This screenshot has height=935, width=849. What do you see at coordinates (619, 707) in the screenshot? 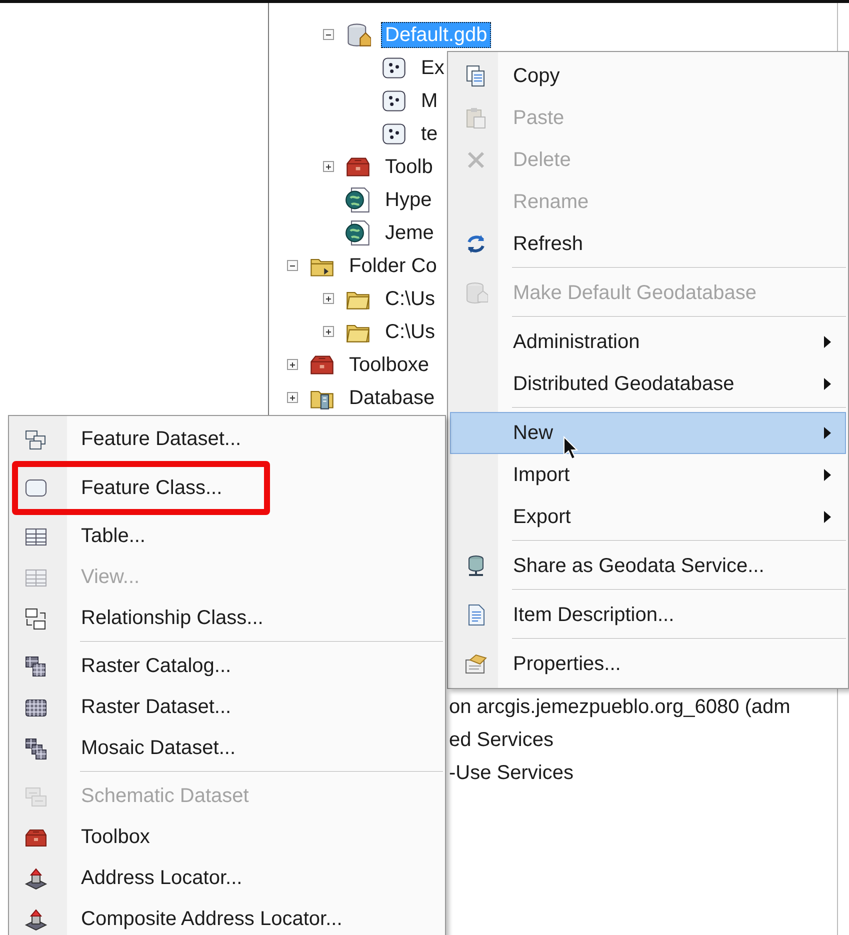
I see `tree-item: on arcgis.jemezpueblo.org_6080 (adm` at bounding box center [619, 707].